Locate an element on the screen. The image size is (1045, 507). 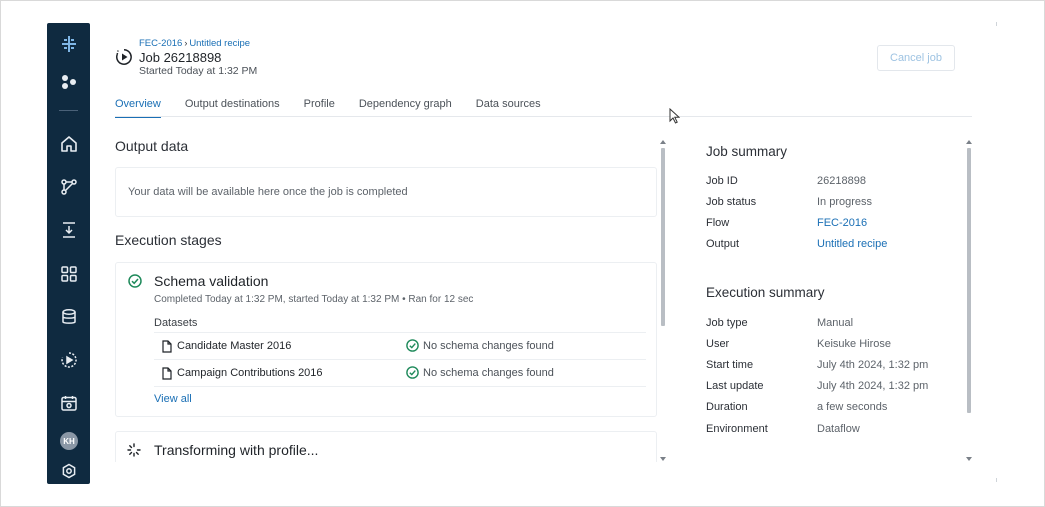
run-icon is located at coordinates (68, 360).